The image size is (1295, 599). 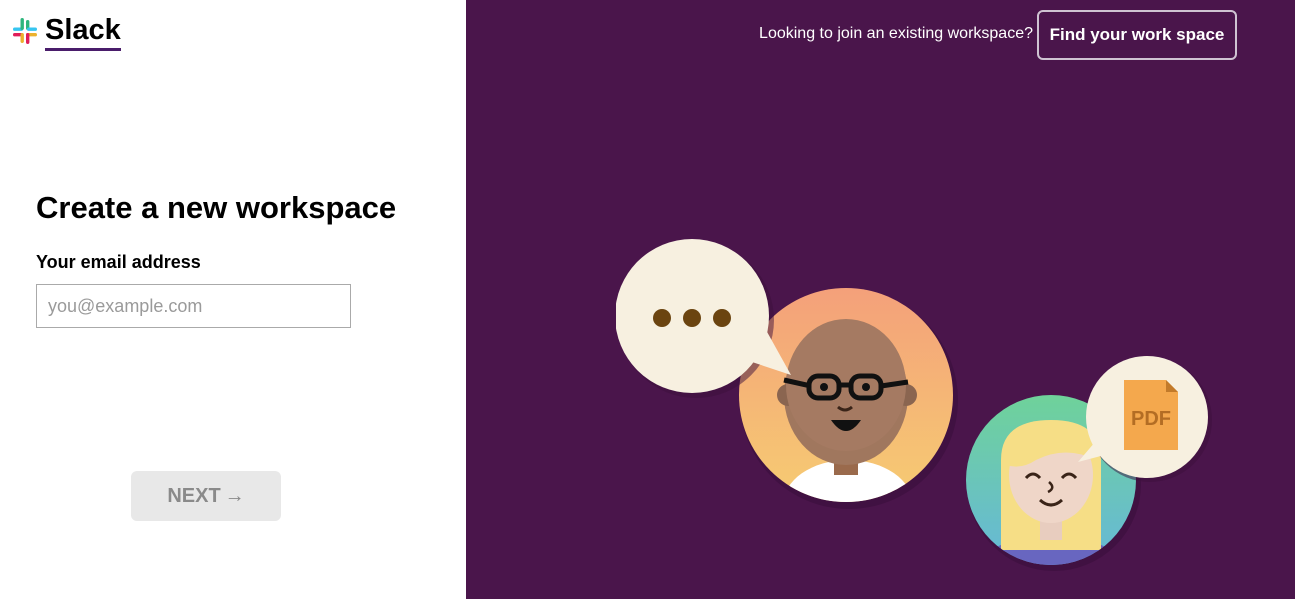 I want to click on email-label: Your email address, so click(x=118, y=262).